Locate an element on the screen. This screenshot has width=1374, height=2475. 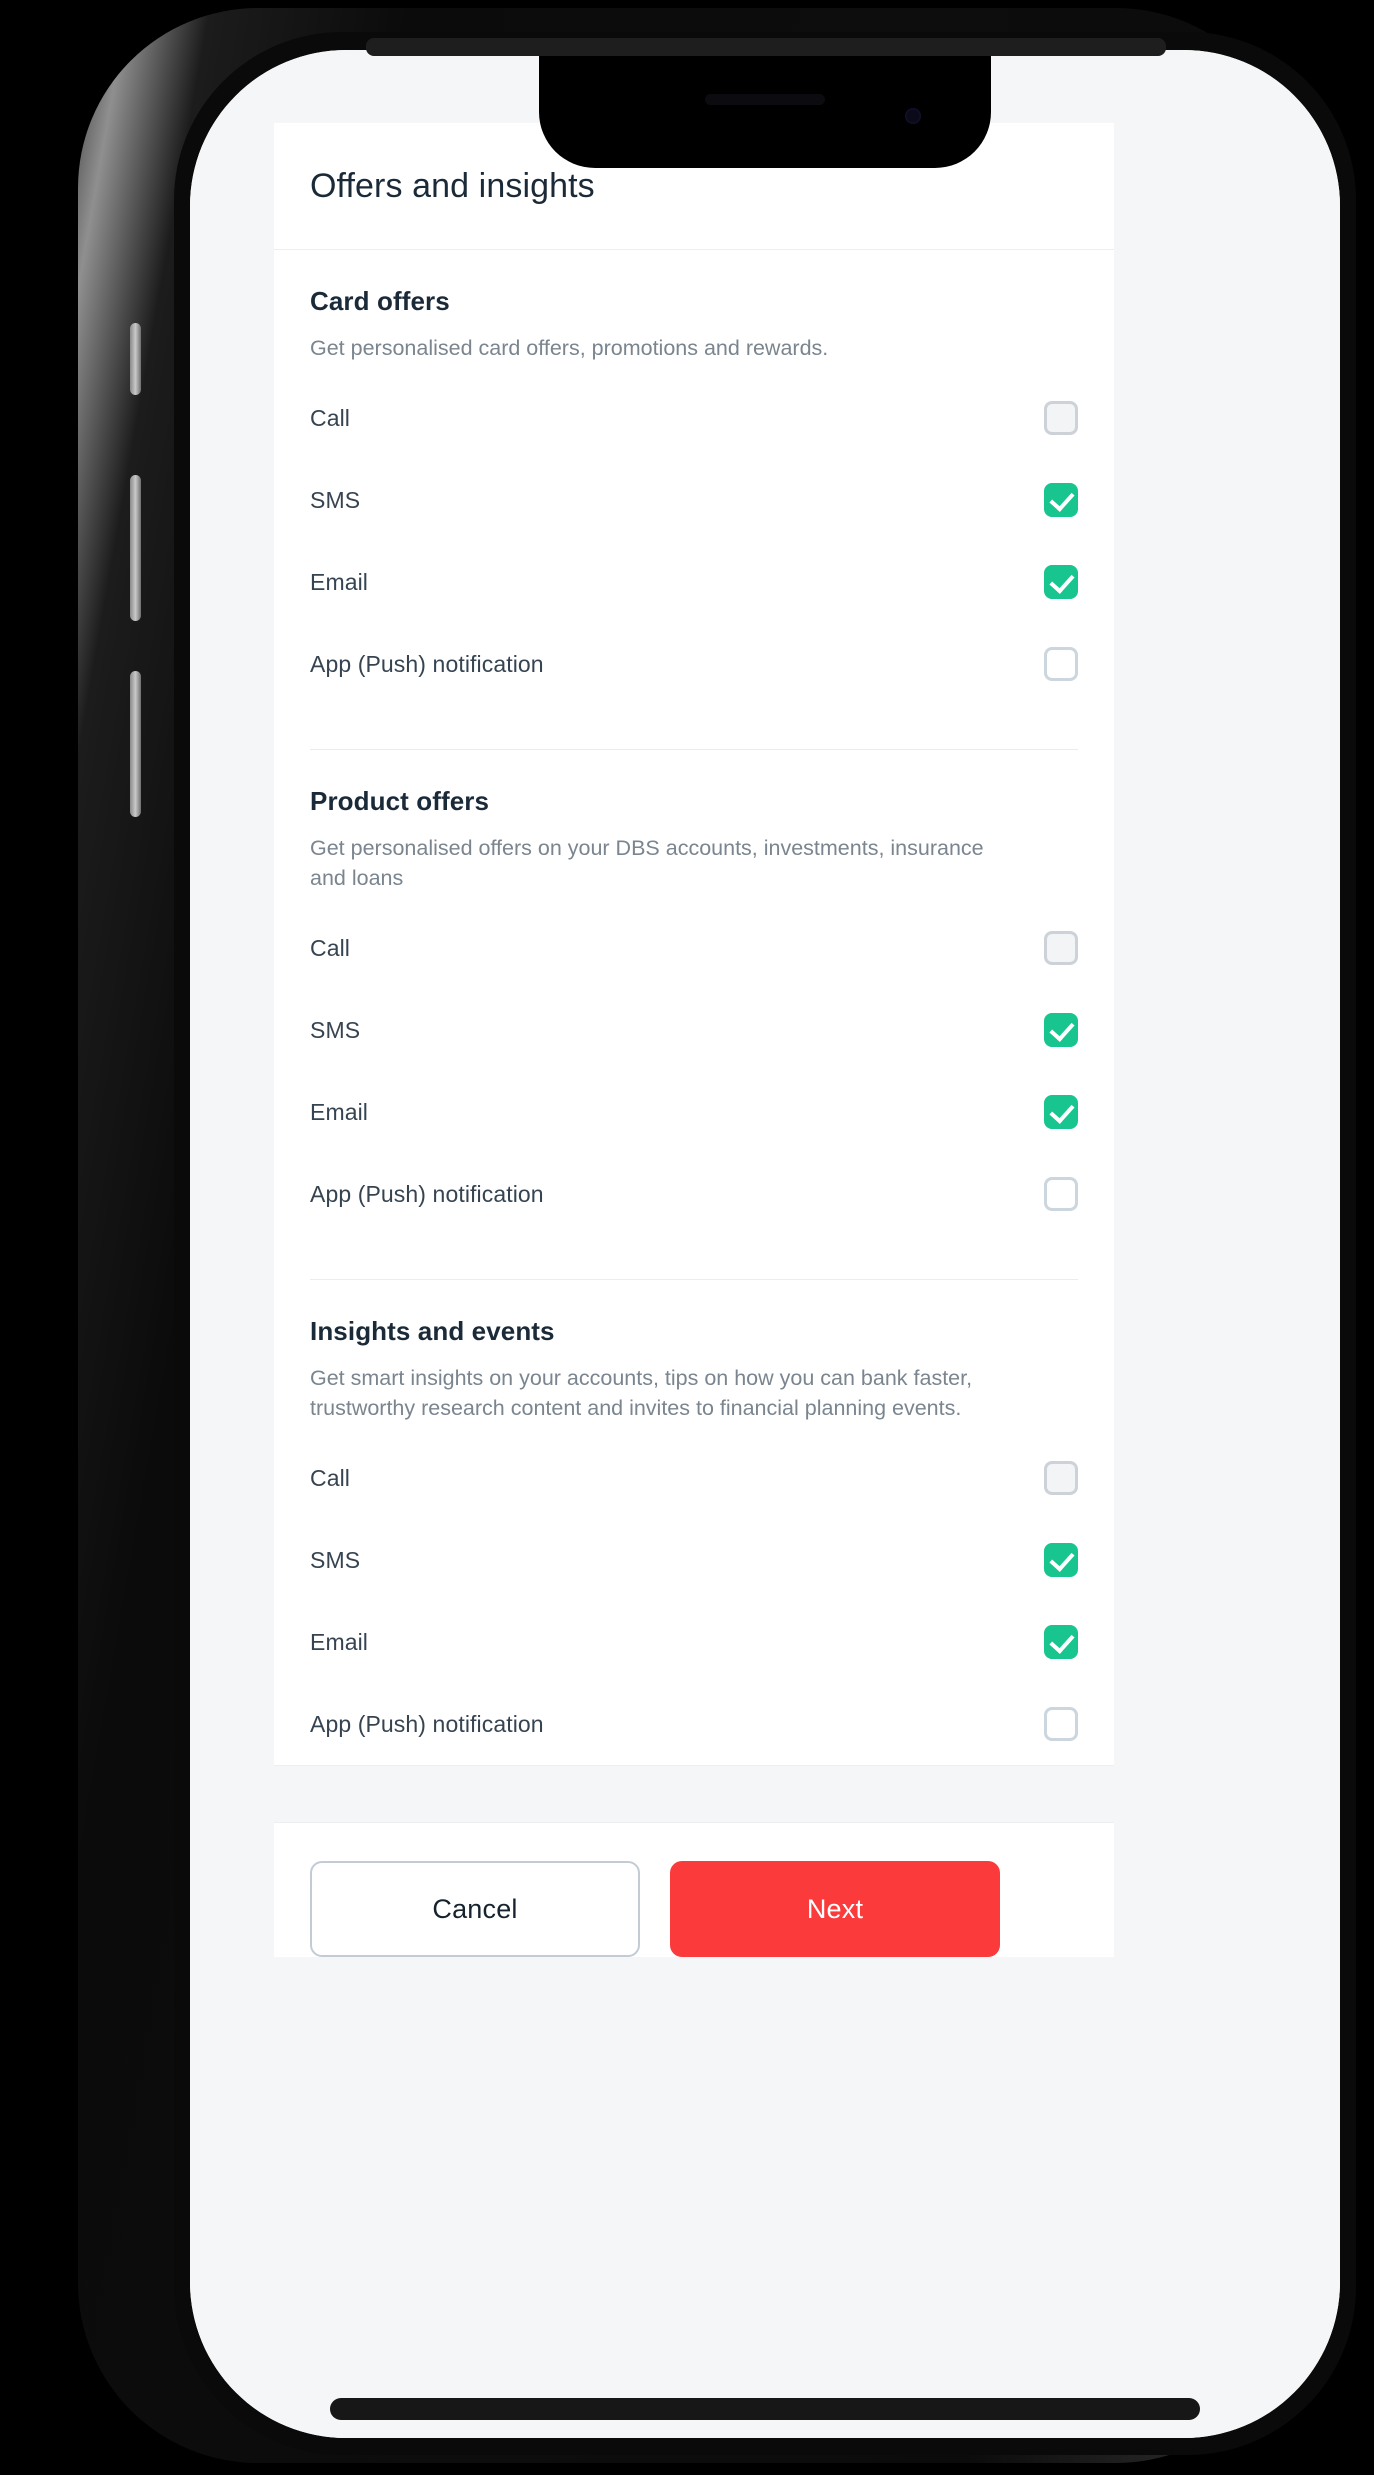
top-bezel-strip is located at coordinates (766, 47).